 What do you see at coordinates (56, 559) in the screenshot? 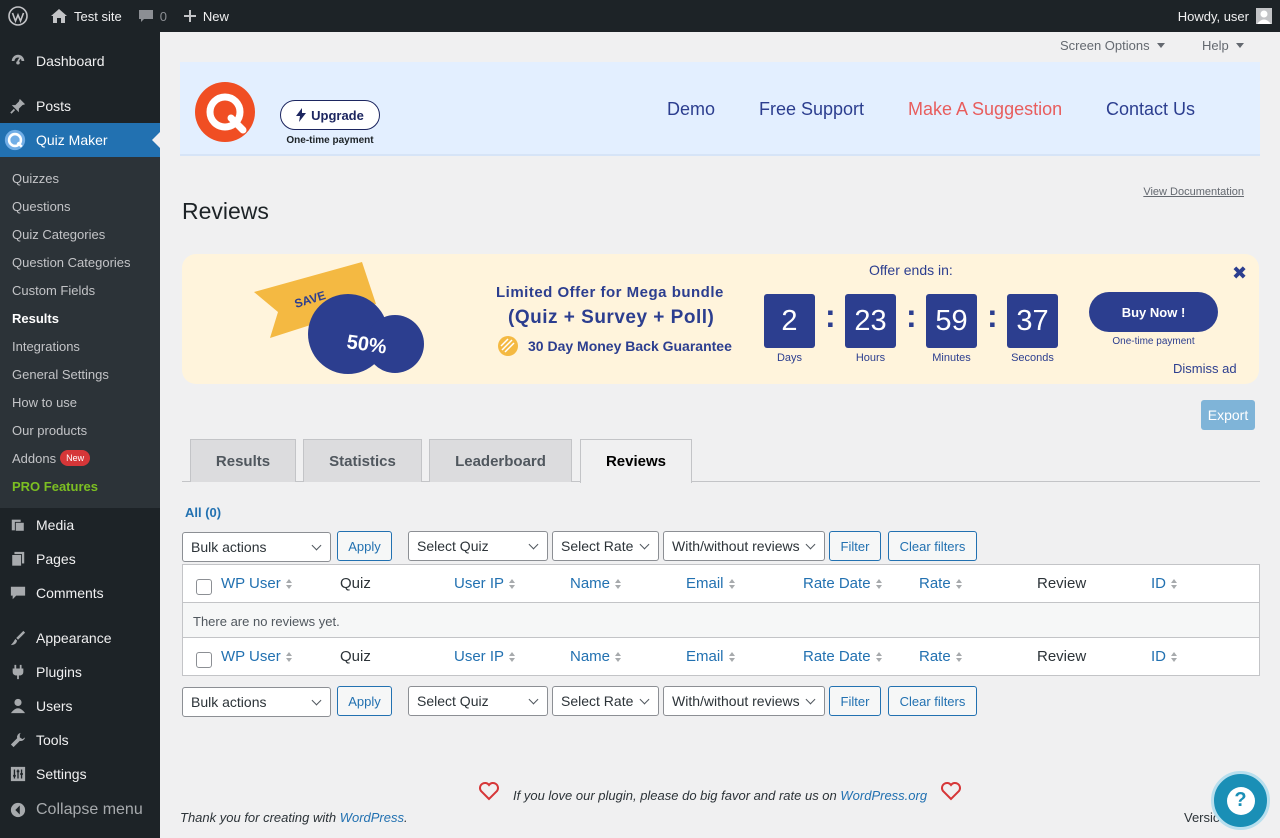
I see `menu-label: Pages` at bounding box center [56, 559].